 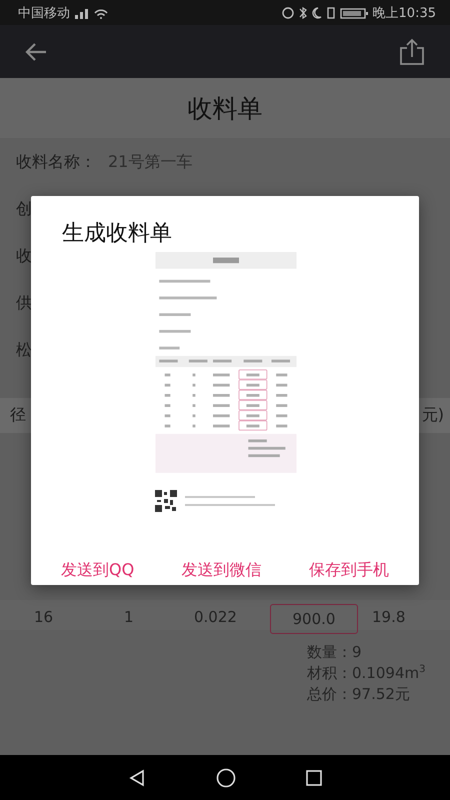 I want to click on price-input: 900.0, so click(x=314, y=619).